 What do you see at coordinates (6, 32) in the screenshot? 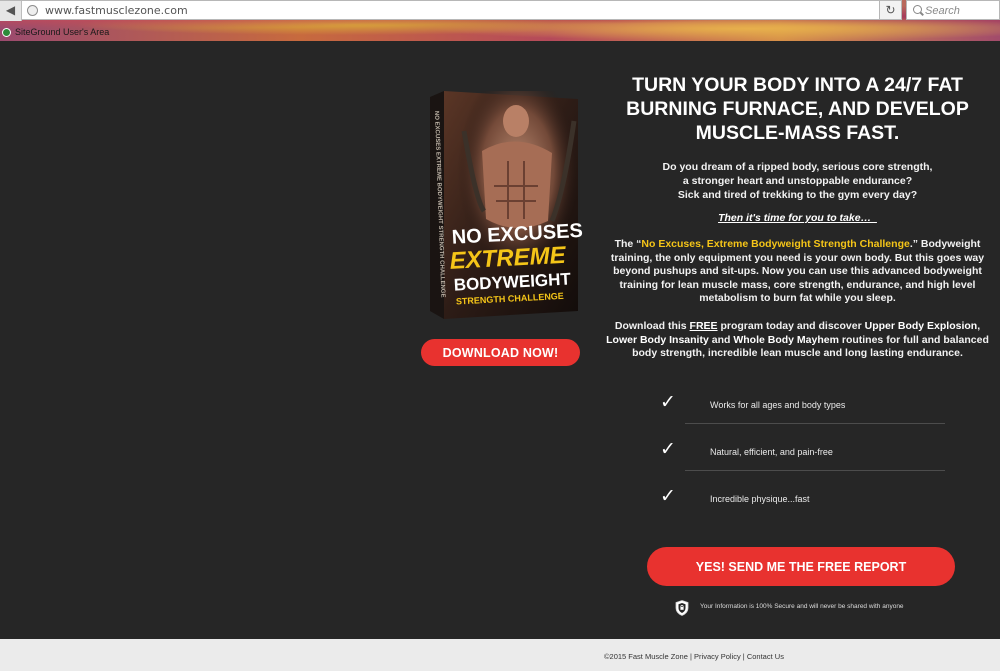
I see `siteground-icon` at bounding box center [6, 32].